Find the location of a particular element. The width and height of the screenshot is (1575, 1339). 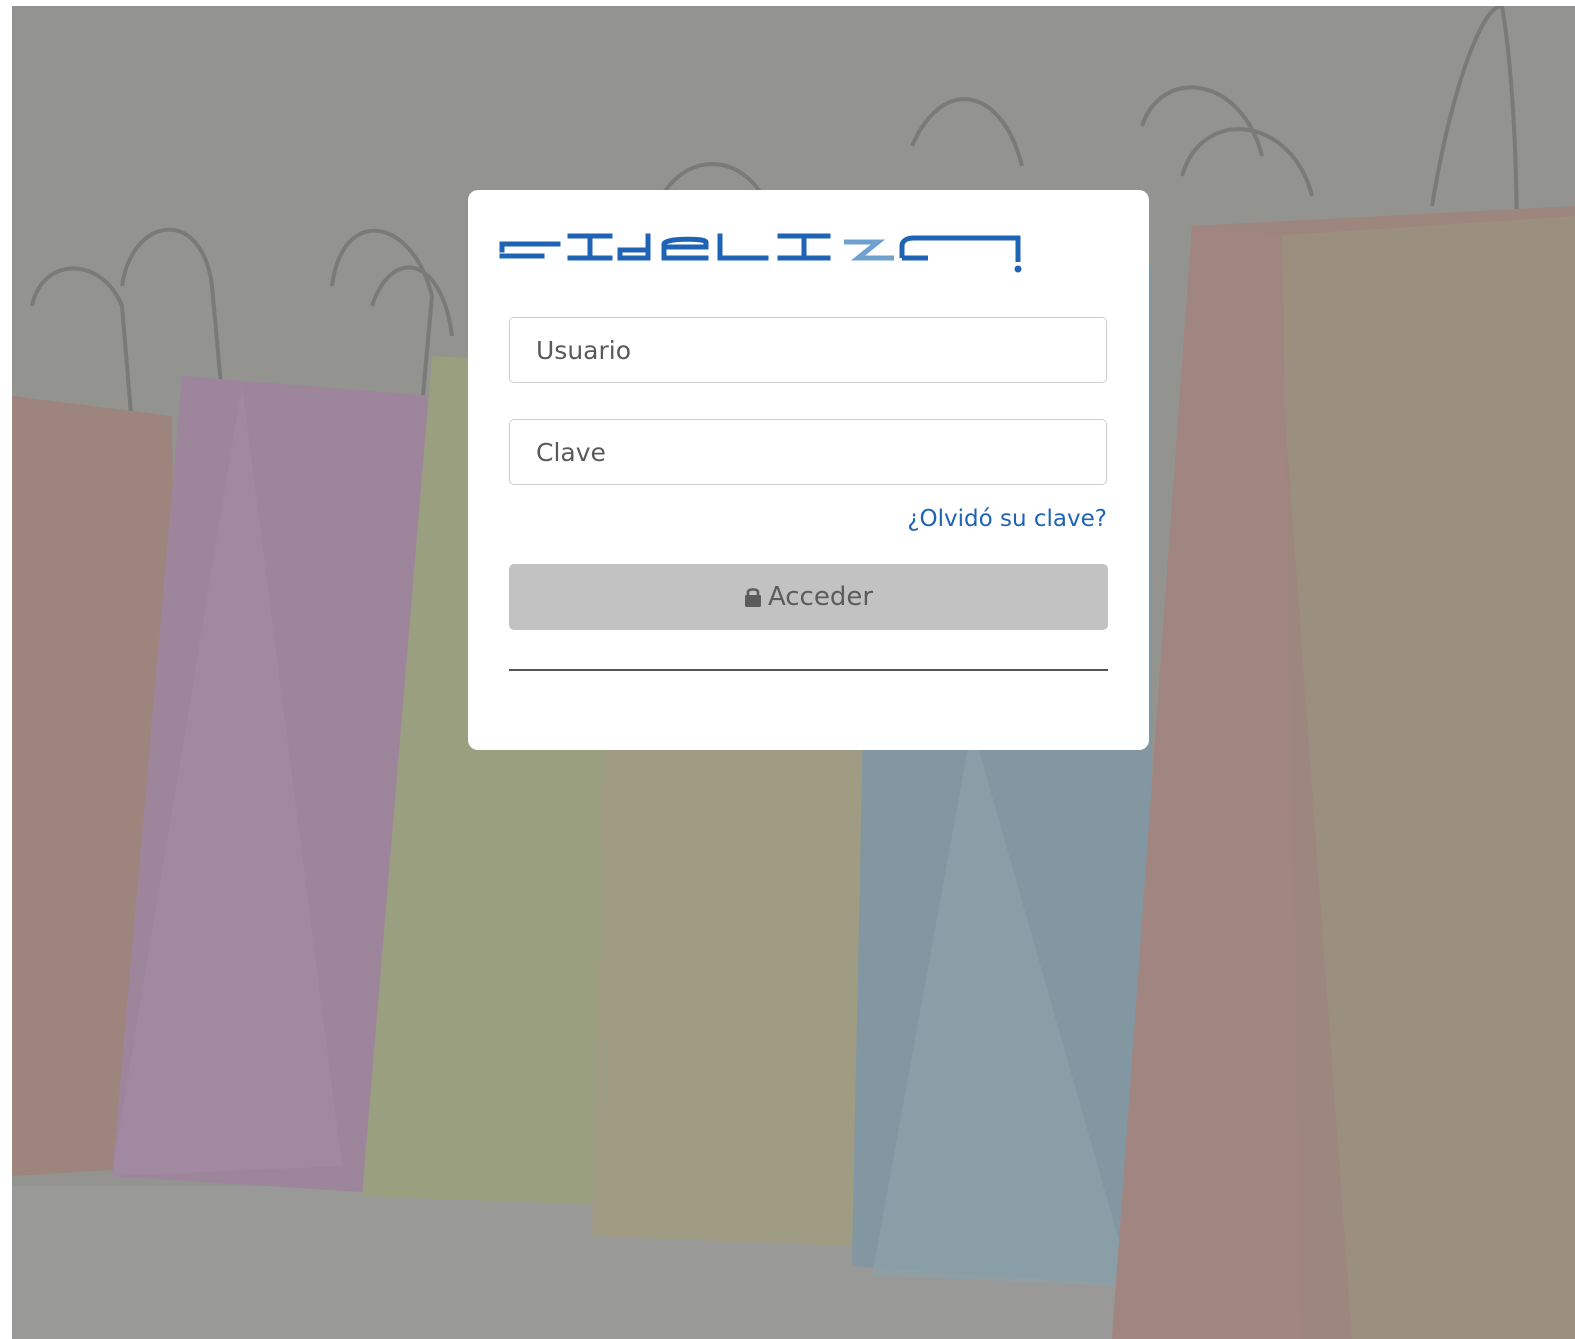

divider is located at coordinates (808, 670).